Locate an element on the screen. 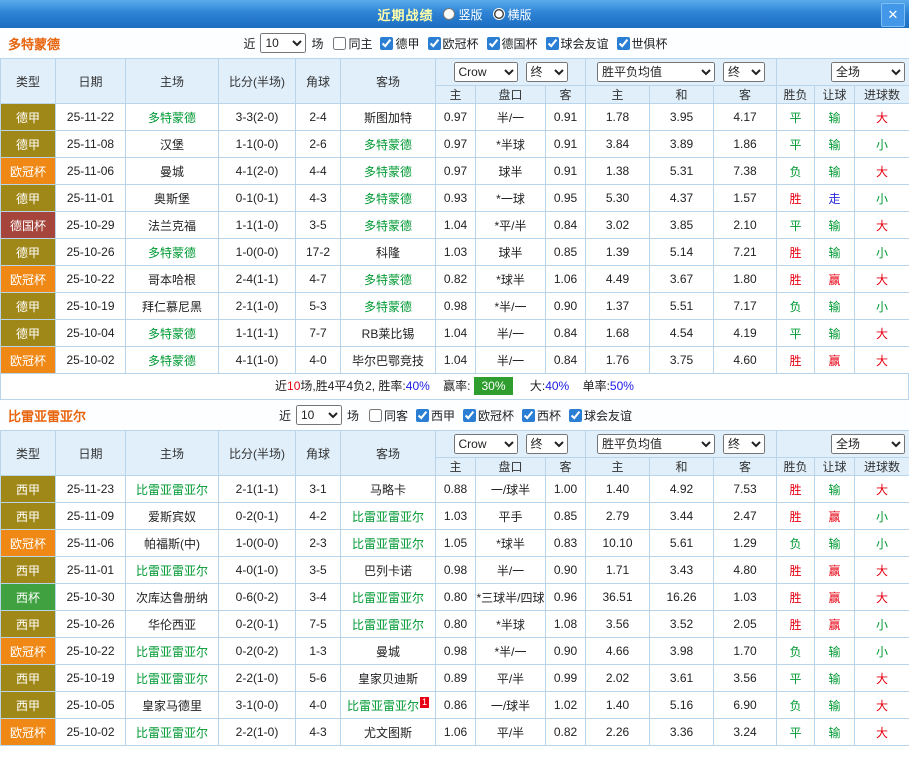 The image size is (909, 757). away-team: 马略卡 is located at coordinates (388, 489).